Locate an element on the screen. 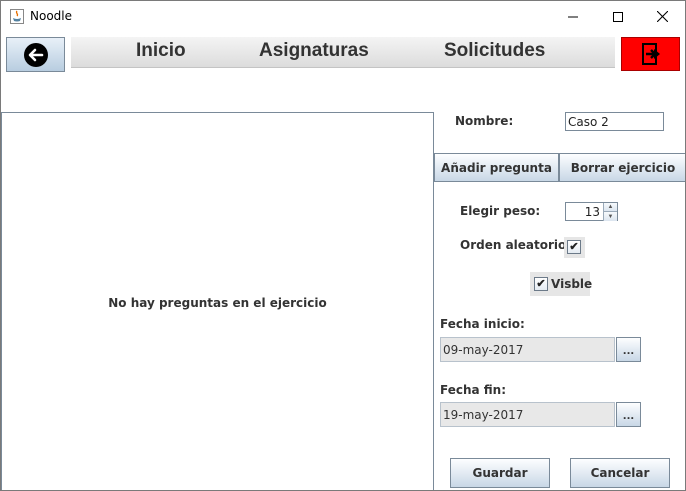 The height and width of the screenshot is (491, 686). random-order-checkbox-wrap: ✔ is located at coordinates (574, 247).